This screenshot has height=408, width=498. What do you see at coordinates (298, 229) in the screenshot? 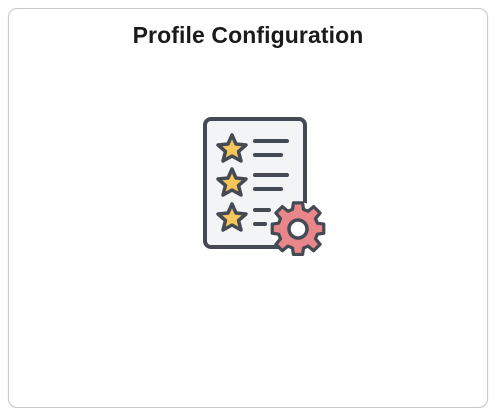
I see `gear-icon` at bounding box center [298, 229].